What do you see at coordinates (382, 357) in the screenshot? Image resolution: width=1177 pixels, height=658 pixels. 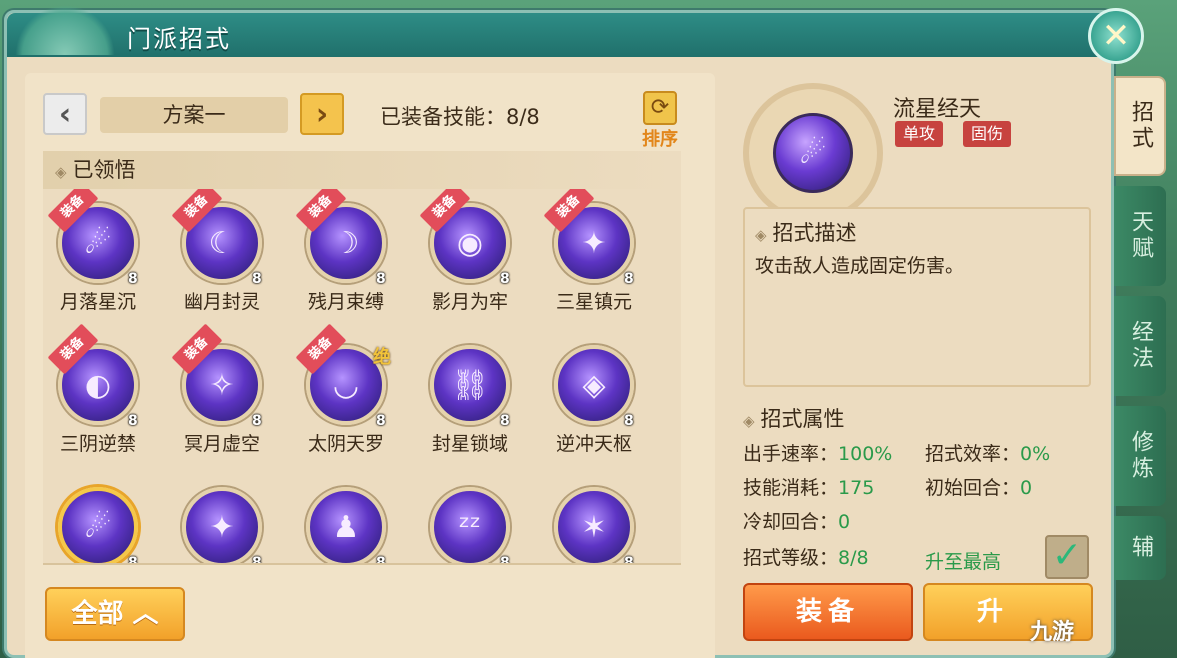 I see `ultimate-badge: 绝` at bounding box center [382, 357].